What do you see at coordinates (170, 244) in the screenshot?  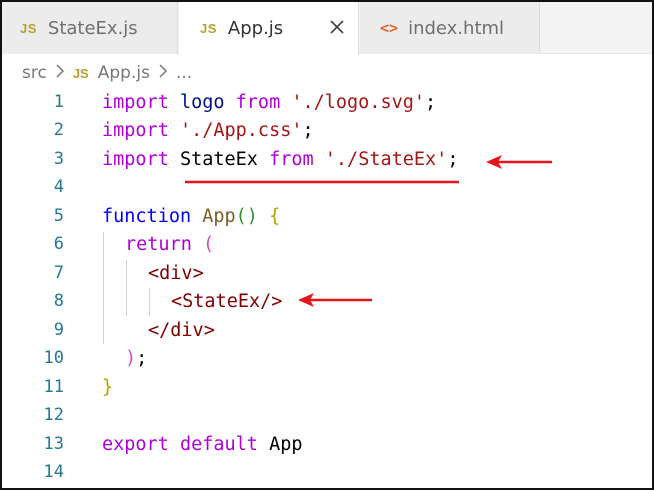 I see `code-text: return (` at bounding box center [170, 244].